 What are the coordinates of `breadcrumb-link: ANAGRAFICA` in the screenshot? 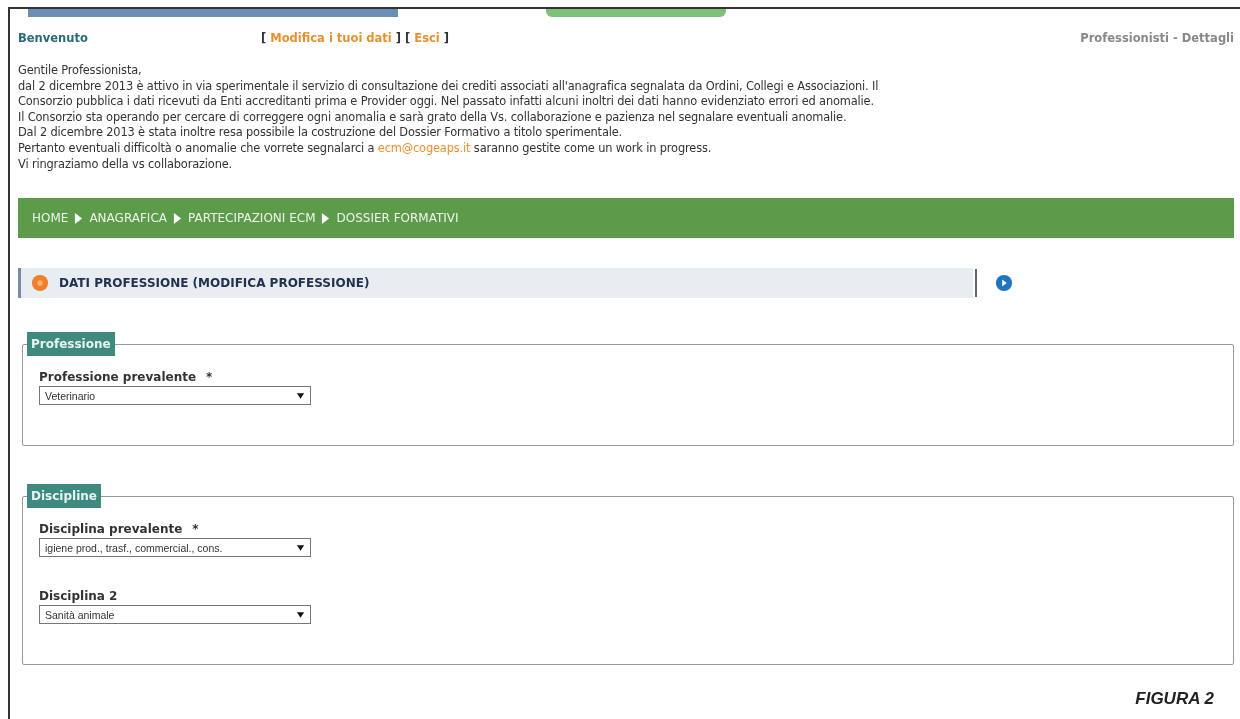 It's located at (128, 218).